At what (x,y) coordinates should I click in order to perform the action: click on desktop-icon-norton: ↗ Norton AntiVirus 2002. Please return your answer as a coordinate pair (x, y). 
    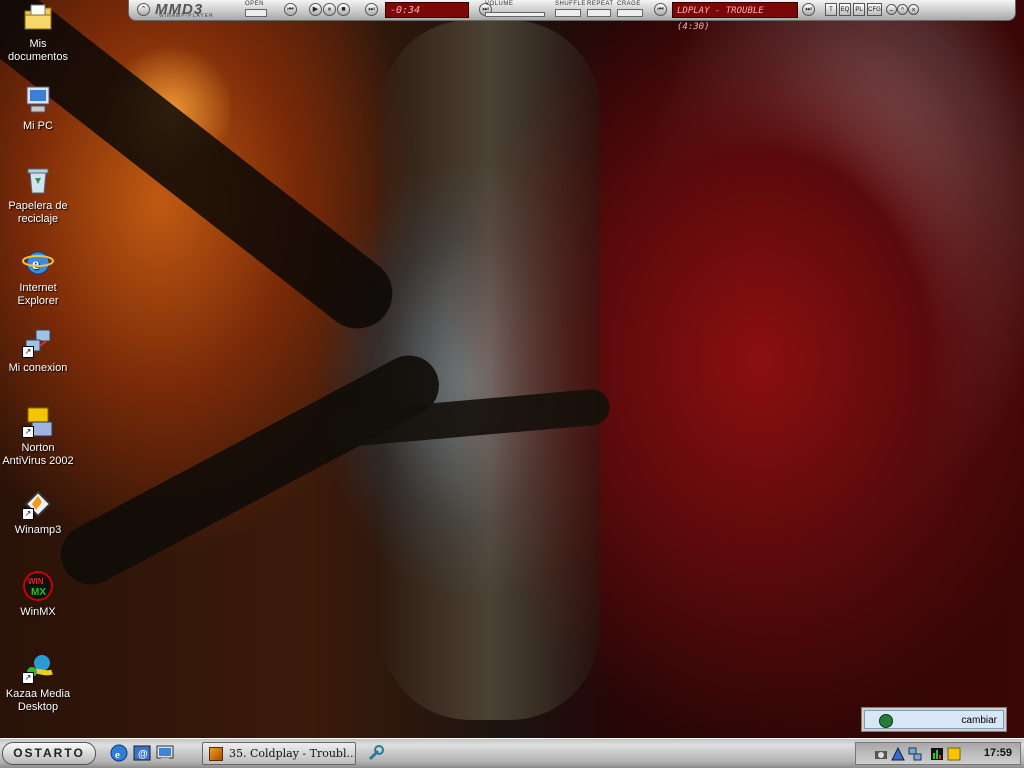
    Looking at the image, I should click on (38, 437).